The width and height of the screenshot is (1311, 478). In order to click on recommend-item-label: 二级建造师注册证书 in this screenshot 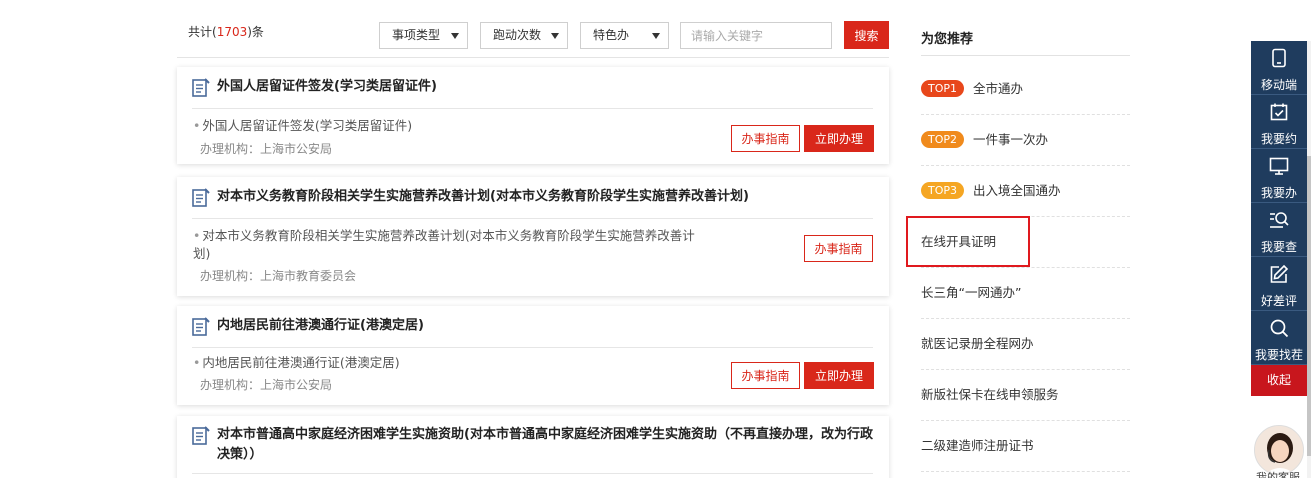, I will do `click(977, 445)`.